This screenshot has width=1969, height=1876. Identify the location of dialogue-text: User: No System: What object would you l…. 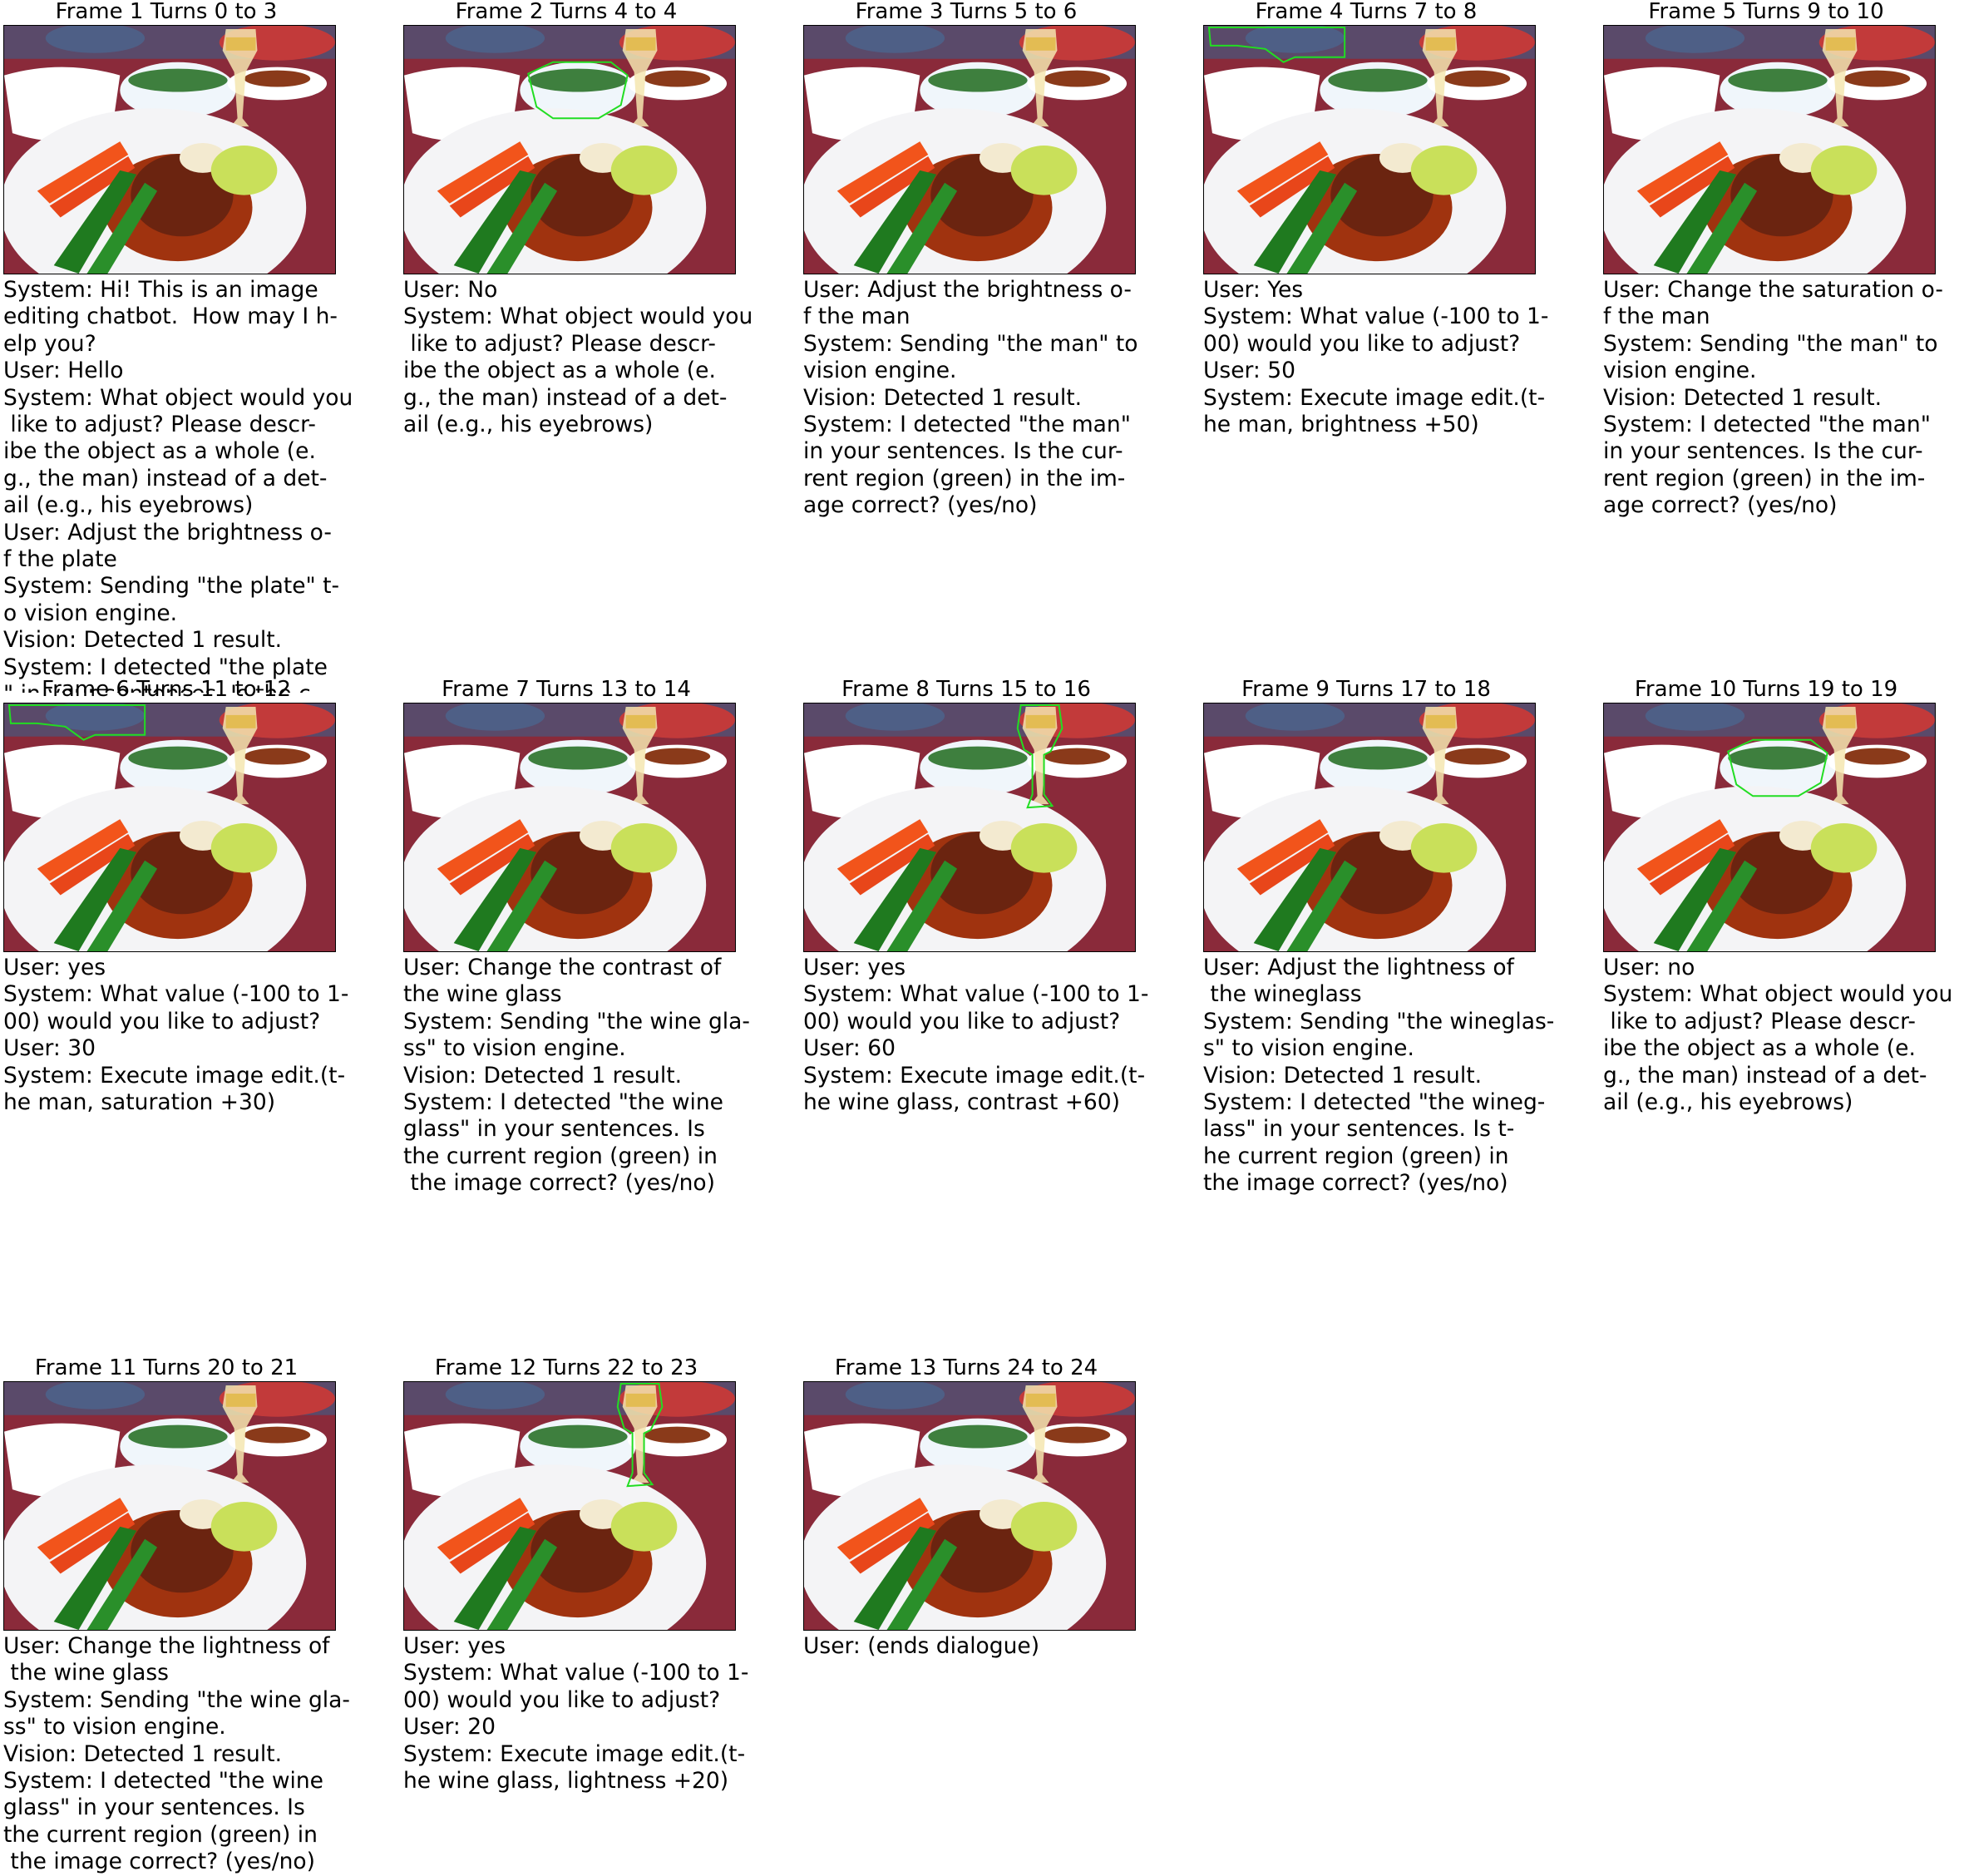
(578, 357).